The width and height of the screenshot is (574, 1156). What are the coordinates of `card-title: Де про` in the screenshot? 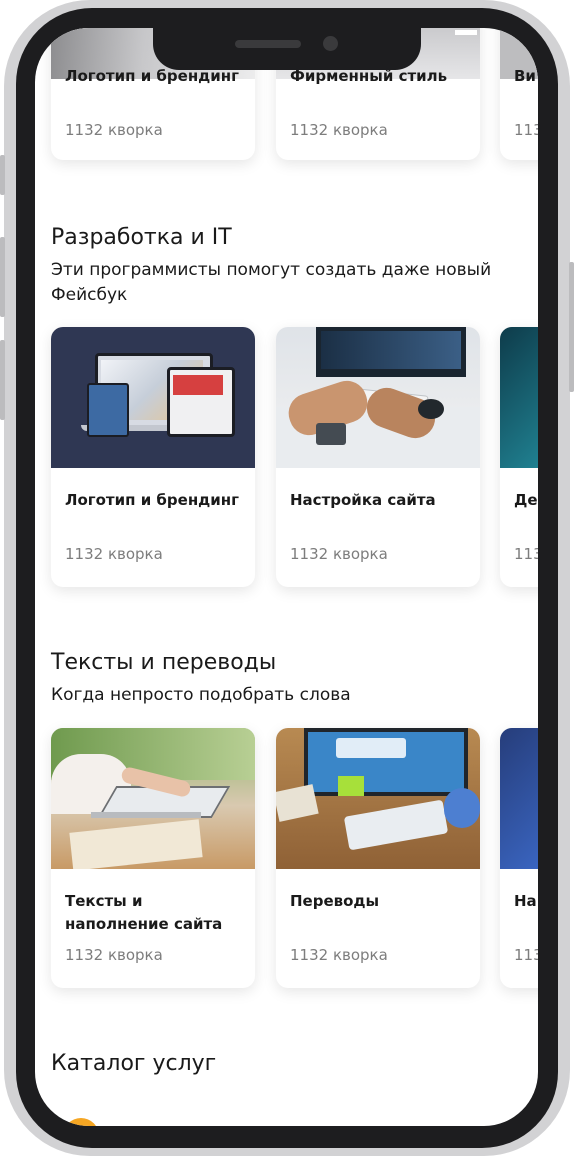 It's located at (526, 500).